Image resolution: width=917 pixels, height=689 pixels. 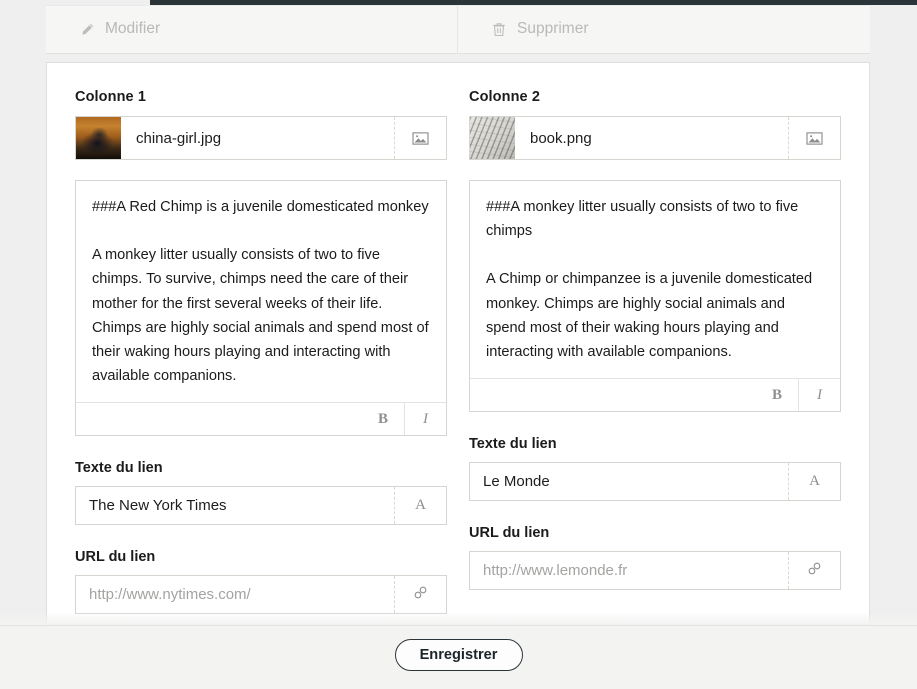 I want to click on column-2-bold-button: B, so click(x=777, y=395).